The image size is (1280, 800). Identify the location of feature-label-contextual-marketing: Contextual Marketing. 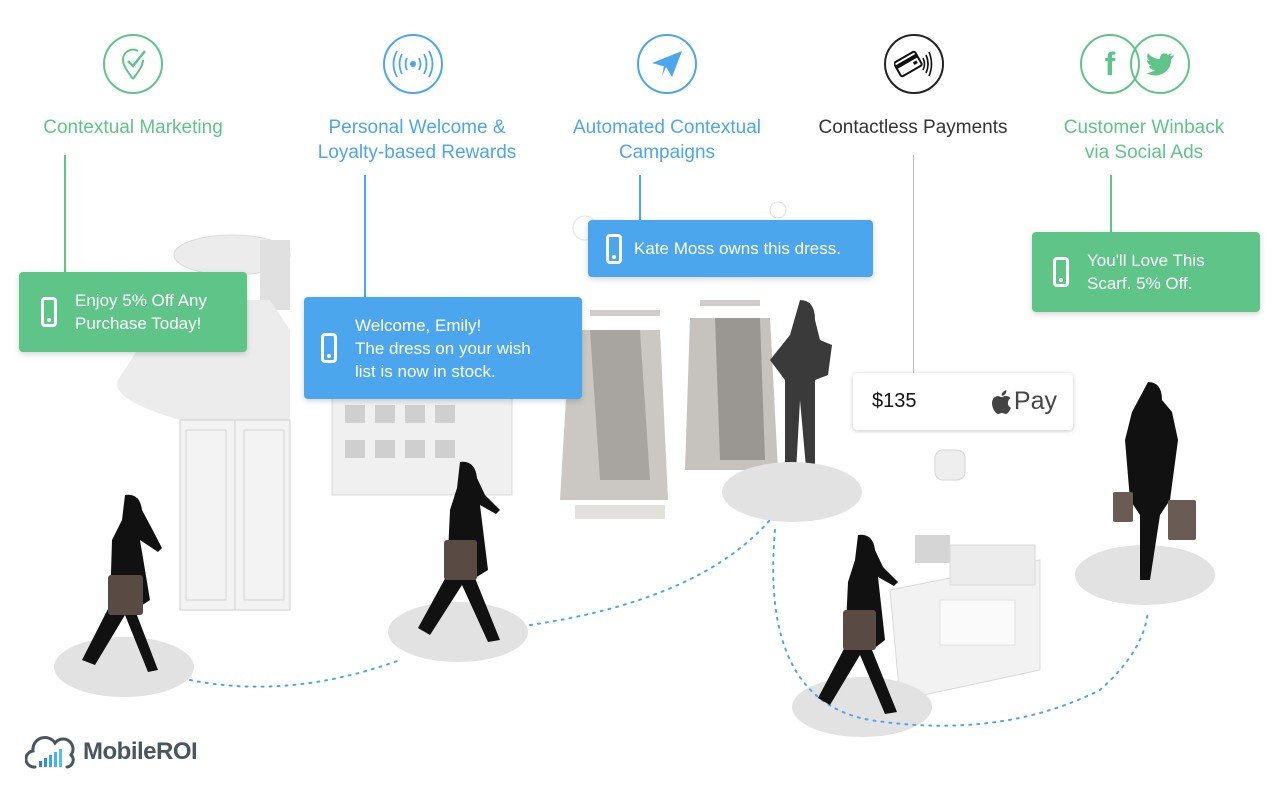
(133, 127).